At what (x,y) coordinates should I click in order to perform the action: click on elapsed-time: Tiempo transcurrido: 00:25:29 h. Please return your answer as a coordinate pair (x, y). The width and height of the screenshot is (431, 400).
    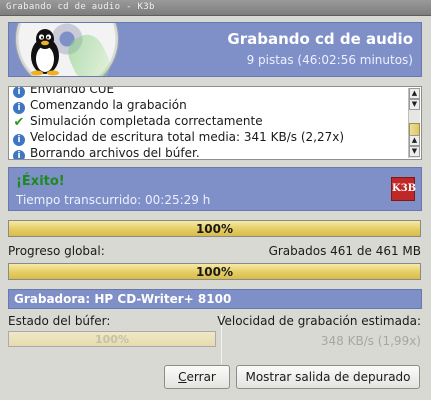
    Looking at the image, I should click on (113, 200).